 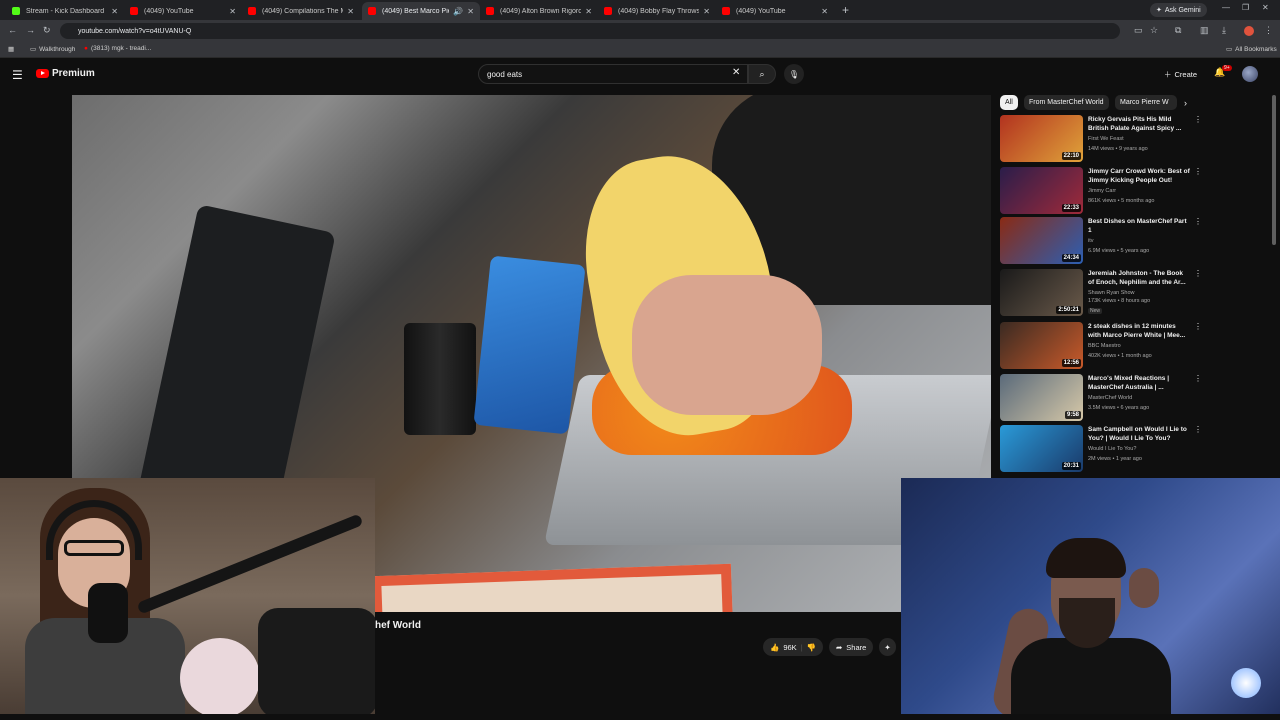 What do you see at coordinates (1224, 30) in the screenshot?
I see `download-icon: ⤓` at bounding box center [1224, 30].